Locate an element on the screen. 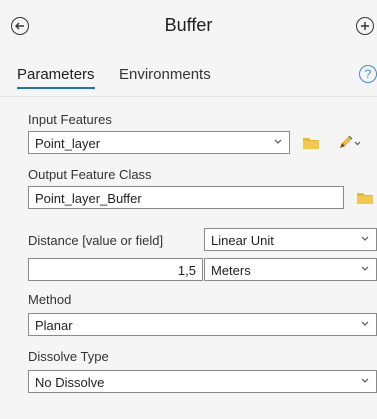  distance-unit-dropdown: Meters is located at coordinates (290, 269).